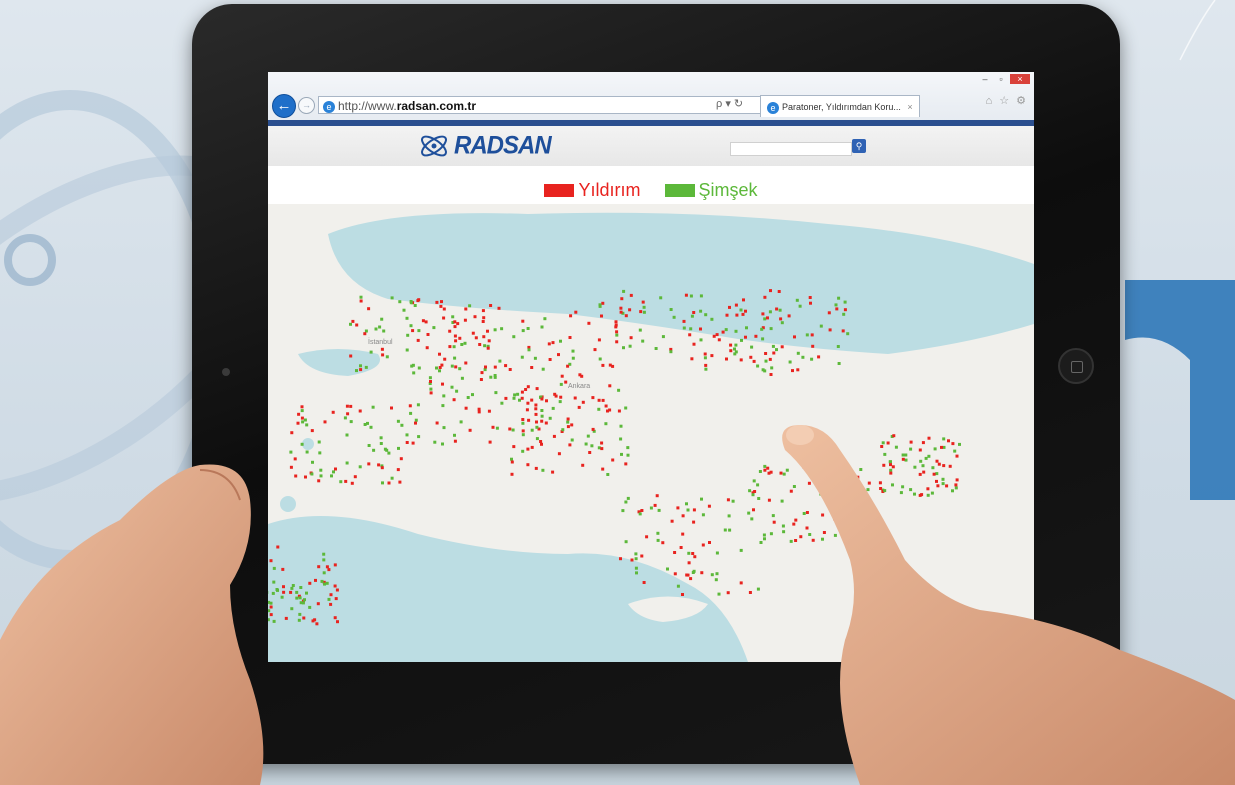 This screenshot has height=785, width=1235. What do you see at coordinates (306, 105) in the screenshot?
I see `forward-arrow-icon: →` at bounding box center [306, 105].